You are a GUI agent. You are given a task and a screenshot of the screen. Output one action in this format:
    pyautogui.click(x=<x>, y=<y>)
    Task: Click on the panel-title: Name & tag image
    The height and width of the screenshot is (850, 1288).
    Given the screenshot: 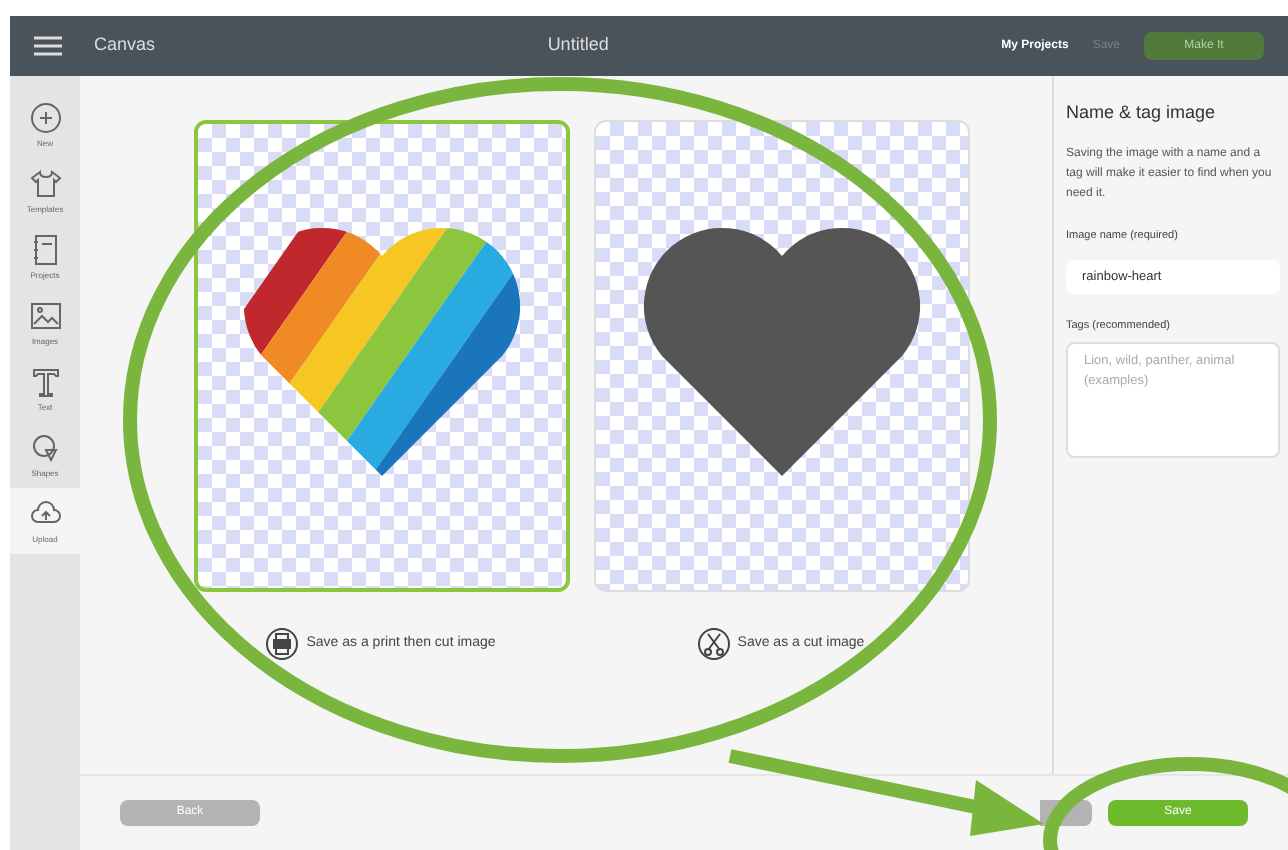 What is the action you would take?
    pyautogui.click(x=1142, y=113)
    